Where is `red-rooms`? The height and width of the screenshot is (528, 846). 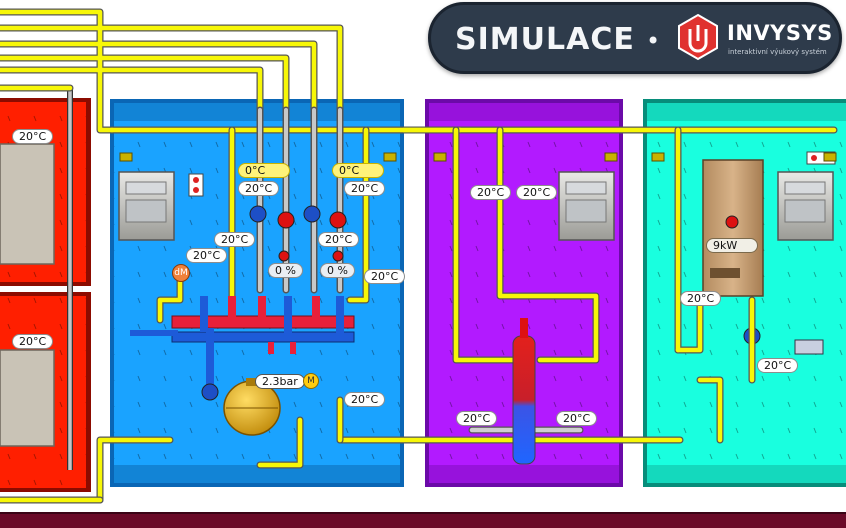
red-rooms is located at coordinates (45, 291).